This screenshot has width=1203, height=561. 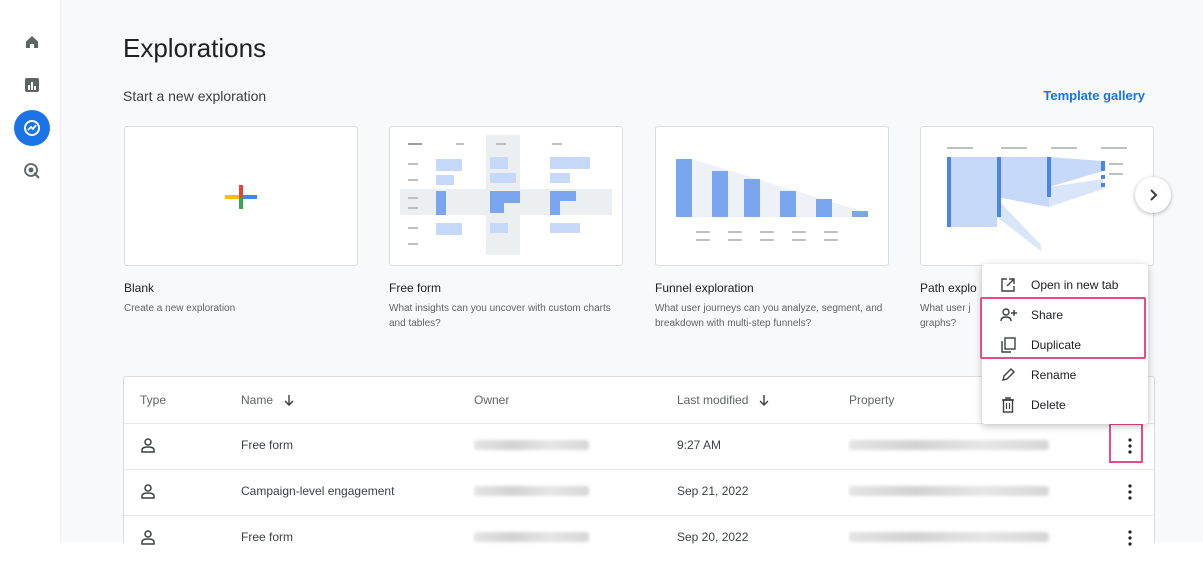 What do you see at coordinates (153, 400) in the screenshot?
I see `column-header-type: Type` at bounding box center [153, 400].